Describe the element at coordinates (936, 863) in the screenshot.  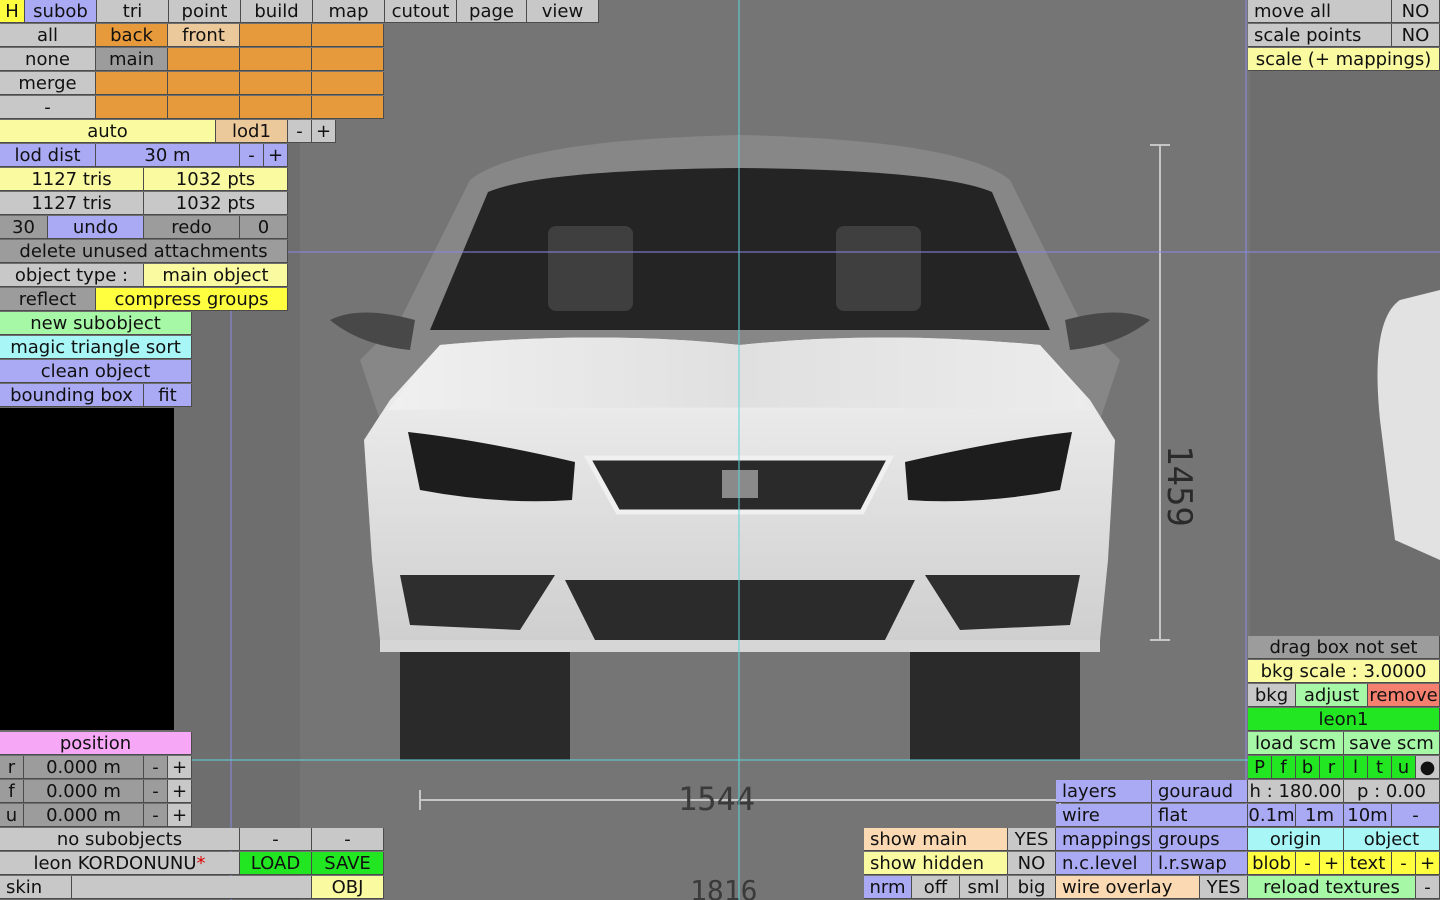
I see `show-hidden-button: show hidden` at that location.